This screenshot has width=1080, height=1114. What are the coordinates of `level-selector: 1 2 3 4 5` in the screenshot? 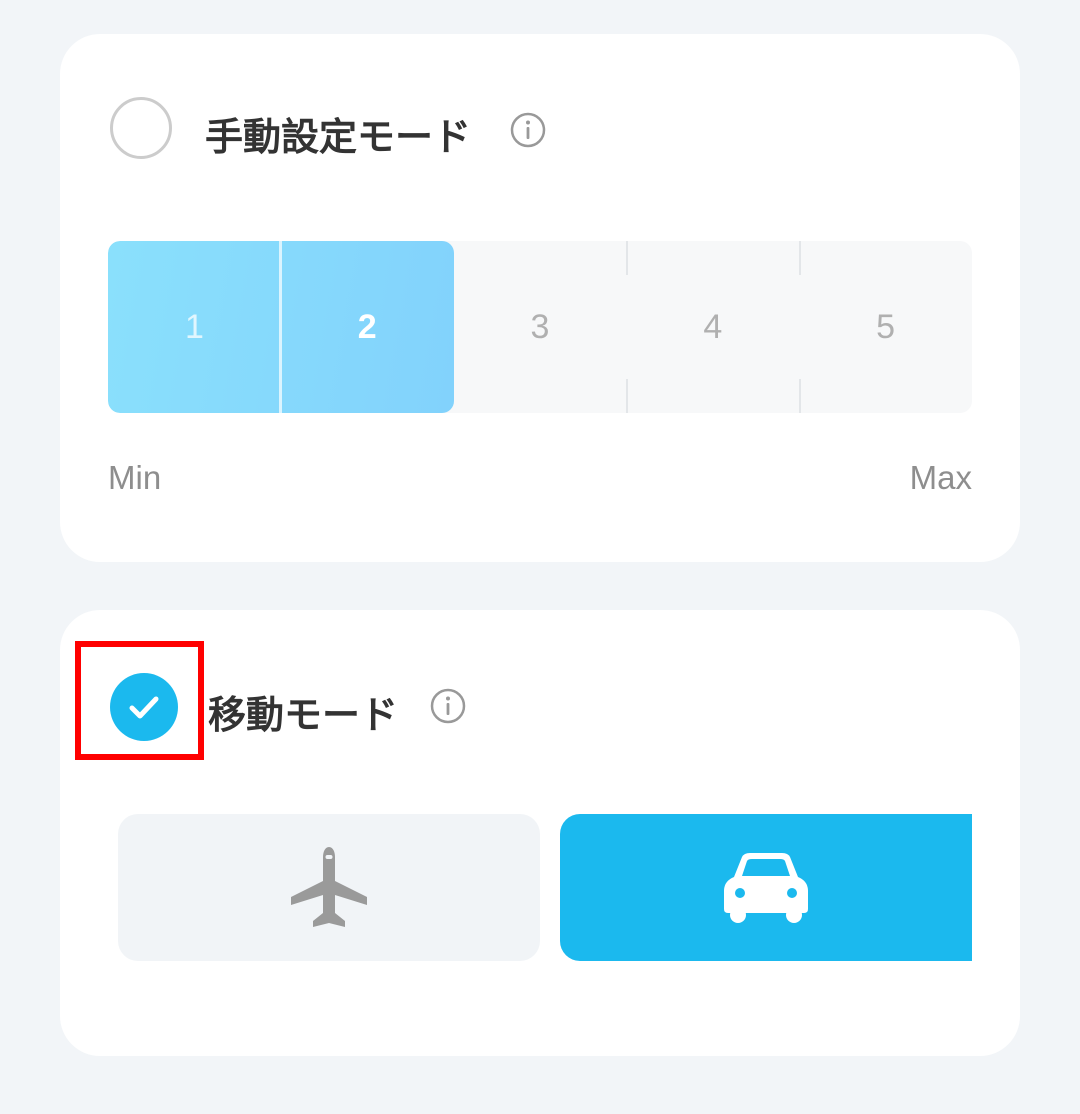 It's located at (540, 327).